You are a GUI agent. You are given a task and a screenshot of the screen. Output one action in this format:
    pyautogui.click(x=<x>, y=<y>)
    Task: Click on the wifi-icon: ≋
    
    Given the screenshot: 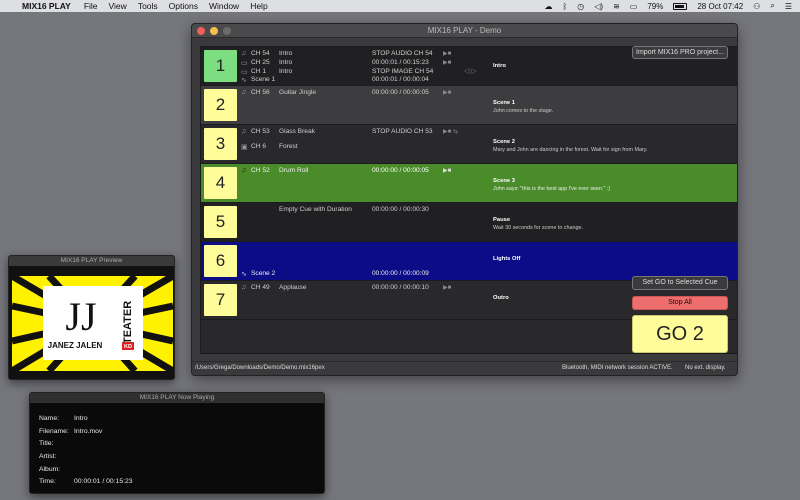 What is the action you would take?
    pyautogui.click(x=616, y=6)
    